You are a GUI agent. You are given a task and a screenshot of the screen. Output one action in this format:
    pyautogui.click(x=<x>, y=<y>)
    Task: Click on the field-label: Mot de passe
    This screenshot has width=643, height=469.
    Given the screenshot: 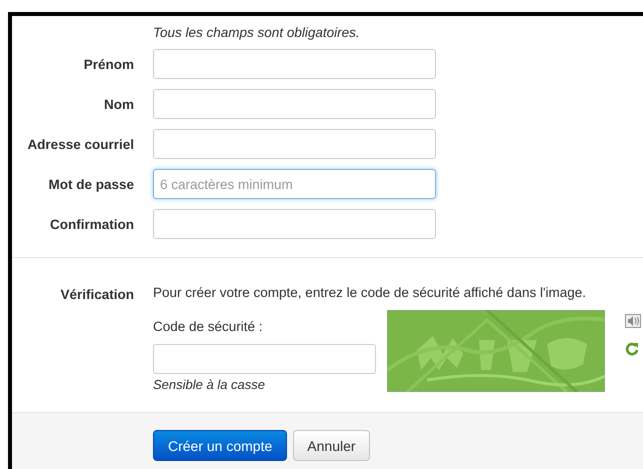 What is the action you would take?
    pyautogui.click(x=91, y=184)
    